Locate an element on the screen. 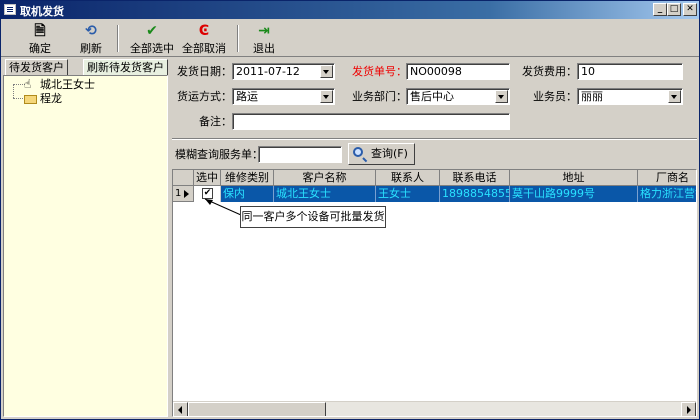  scroll-right-button is located at coordinates (688, 409).